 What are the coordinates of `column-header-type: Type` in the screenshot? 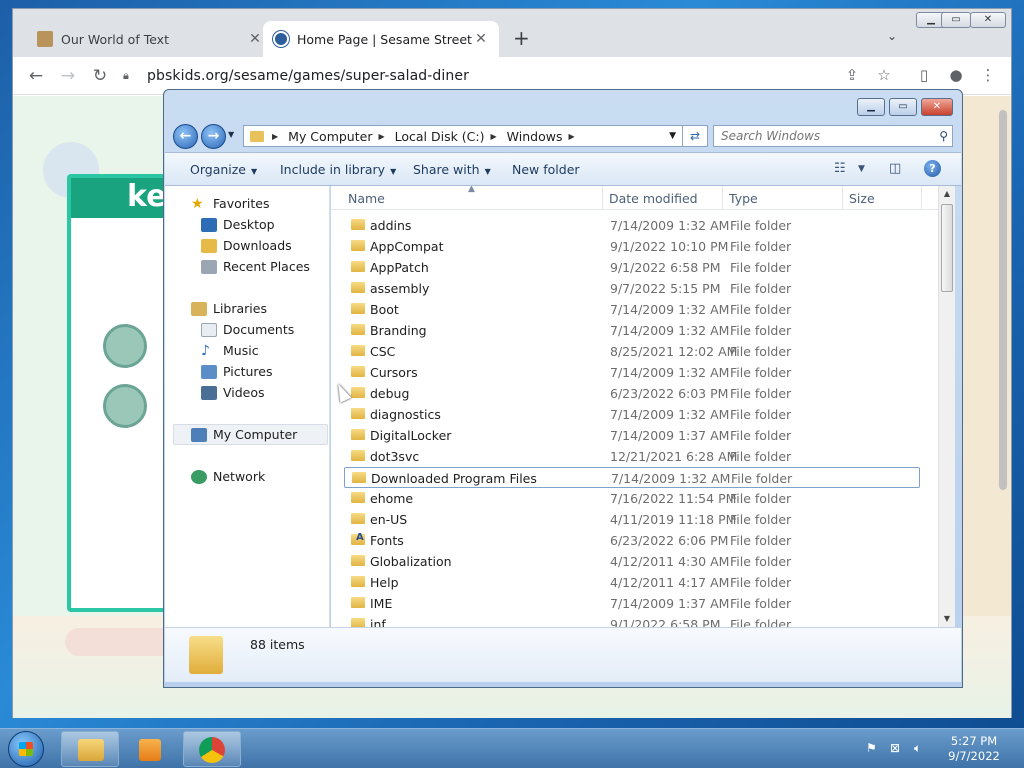 It's located at (743, 198).